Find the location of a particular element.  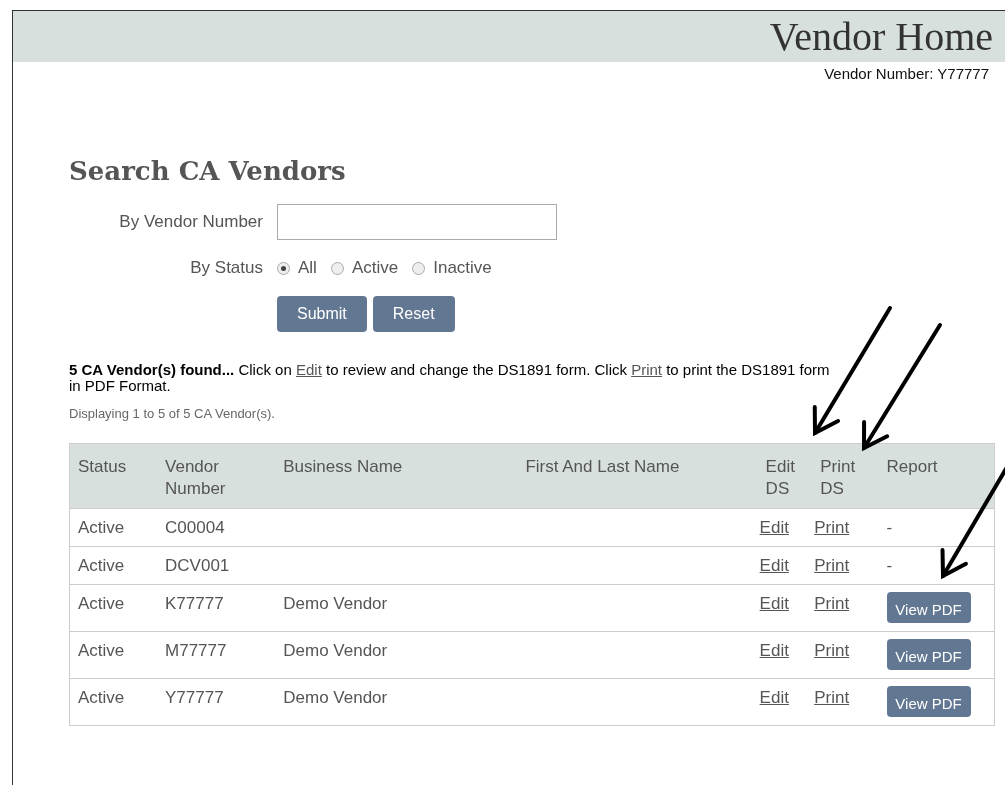

table-cell: K77777 is located at coordinates (216, 608).